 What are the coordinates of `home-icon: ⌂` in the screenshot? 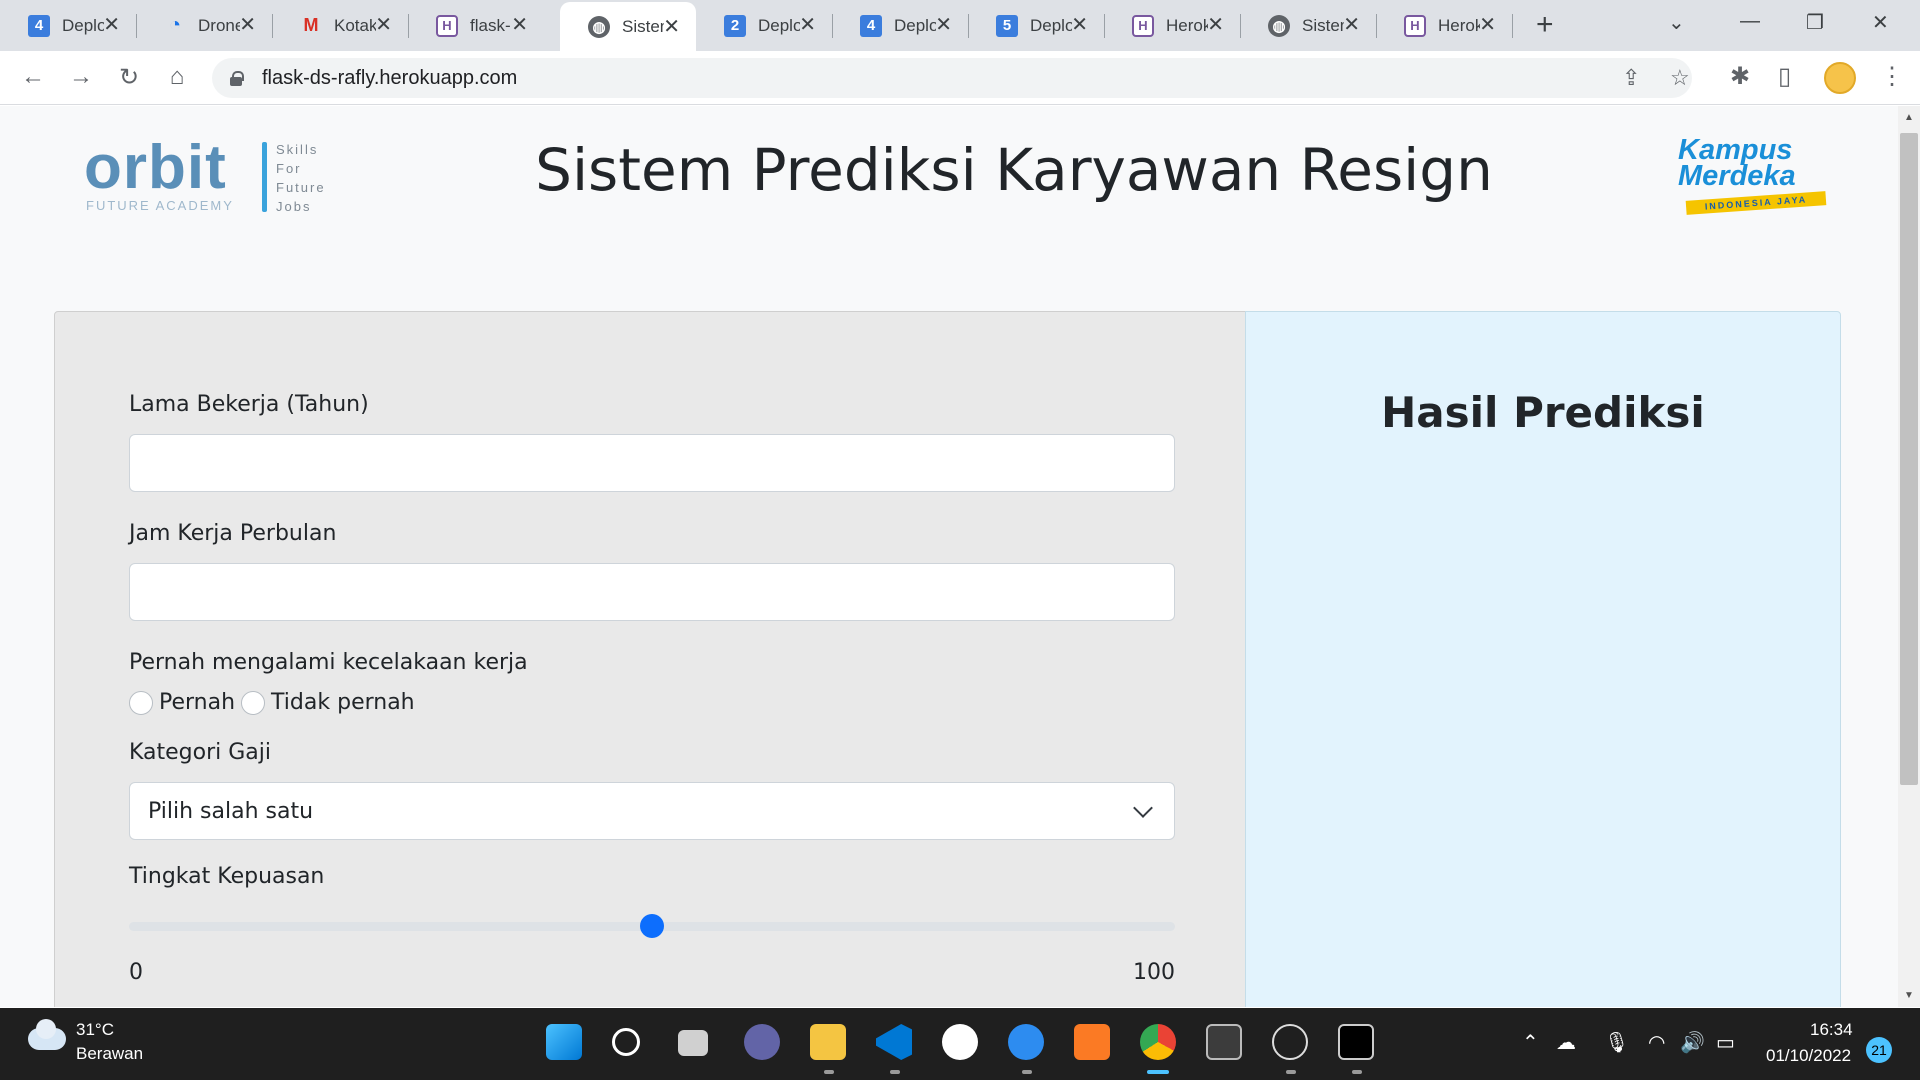 It's located at (177, 77).